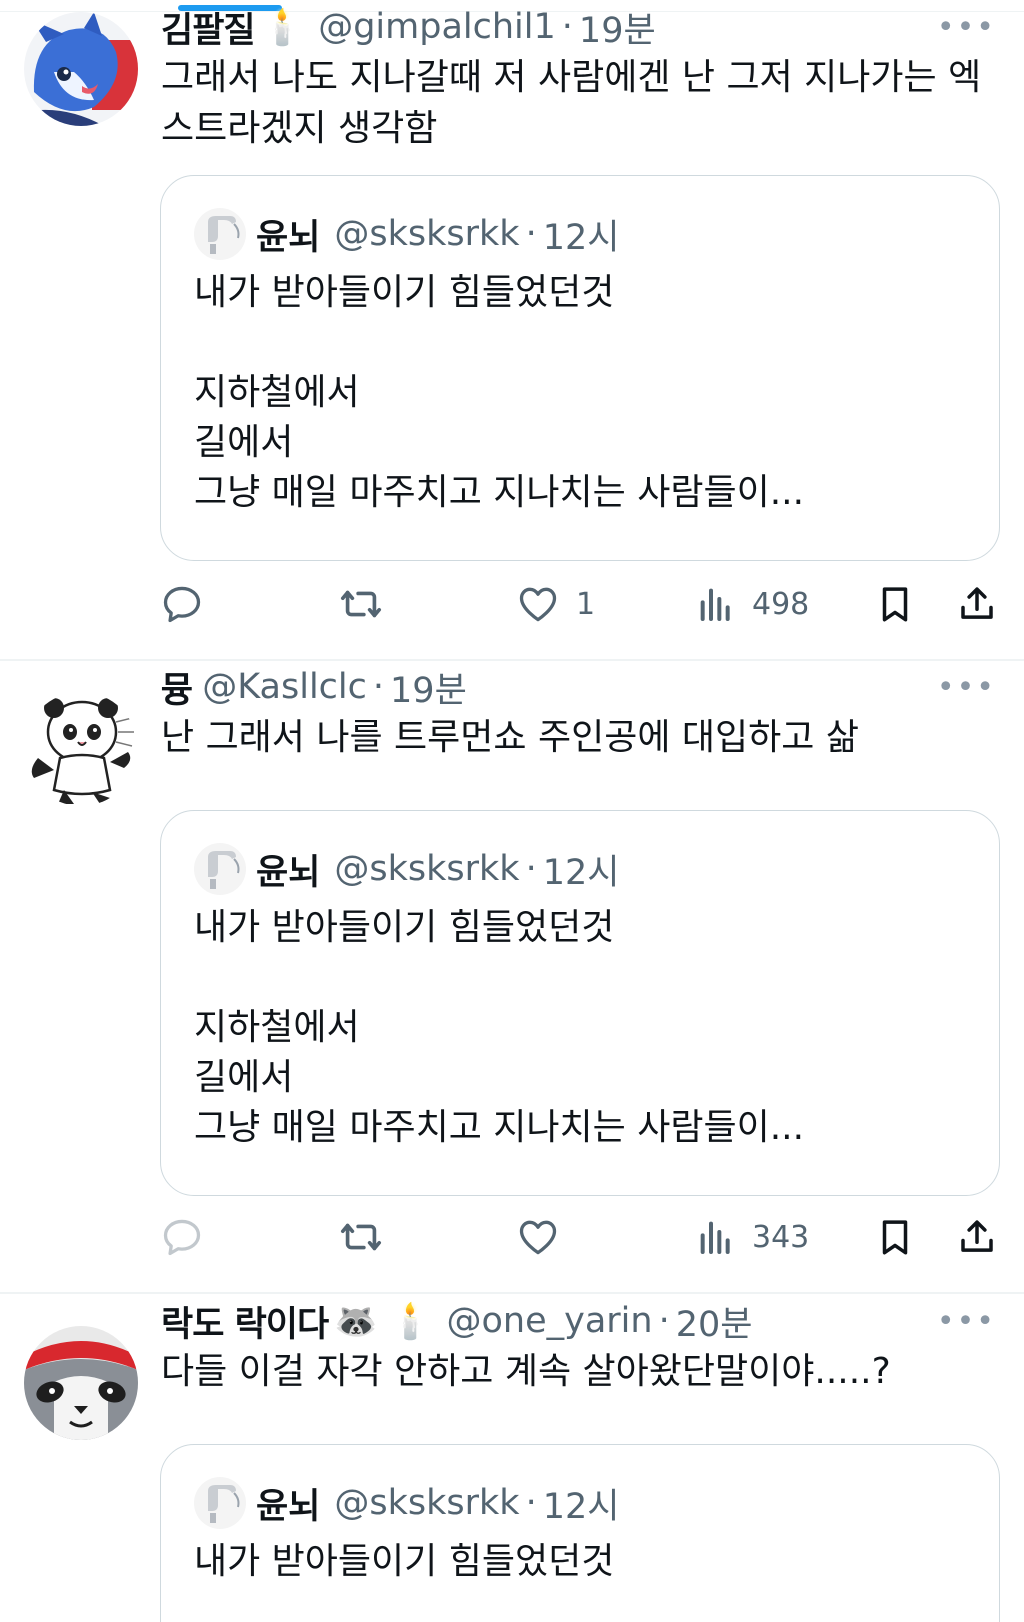 The image size is (1024, 1622). What do you see at coordinates (582, 1237) in the screenshot?
I see `action-bar: 343` at bounding box center [582, 1237].